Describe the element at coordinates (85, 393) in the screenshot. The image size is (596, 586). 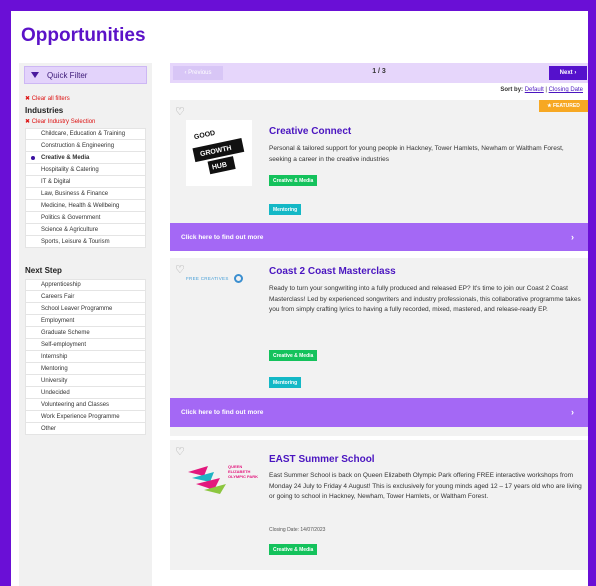
I see `next-step-option: Undecided` at that location.